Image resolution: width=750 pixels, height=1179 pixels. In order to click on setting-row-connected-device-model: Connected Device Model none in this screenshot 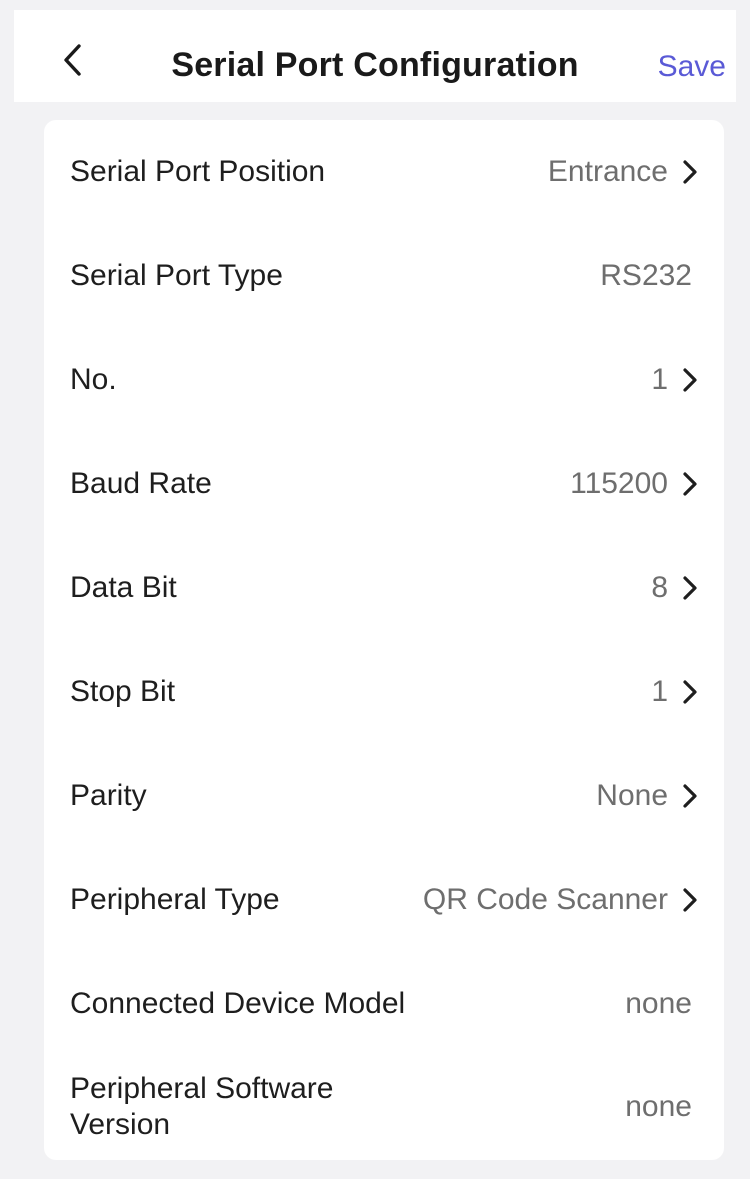, I will do `click(384, 1004)`.